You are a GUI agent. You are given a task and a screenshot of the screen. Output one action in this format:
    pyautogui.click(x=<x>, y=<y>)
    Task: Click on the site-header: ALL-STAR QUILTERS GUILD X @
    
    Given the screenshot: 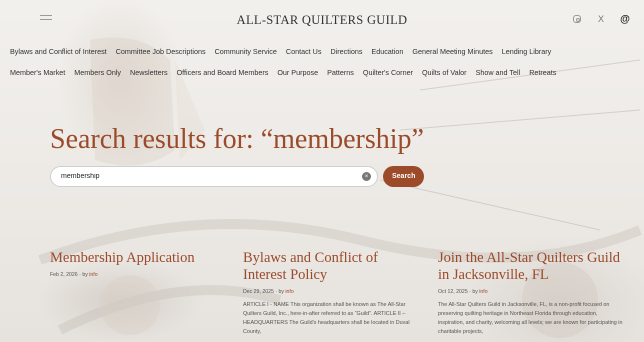 What is the action you would take?
    pyautogui.click(x=322, y=20)
    